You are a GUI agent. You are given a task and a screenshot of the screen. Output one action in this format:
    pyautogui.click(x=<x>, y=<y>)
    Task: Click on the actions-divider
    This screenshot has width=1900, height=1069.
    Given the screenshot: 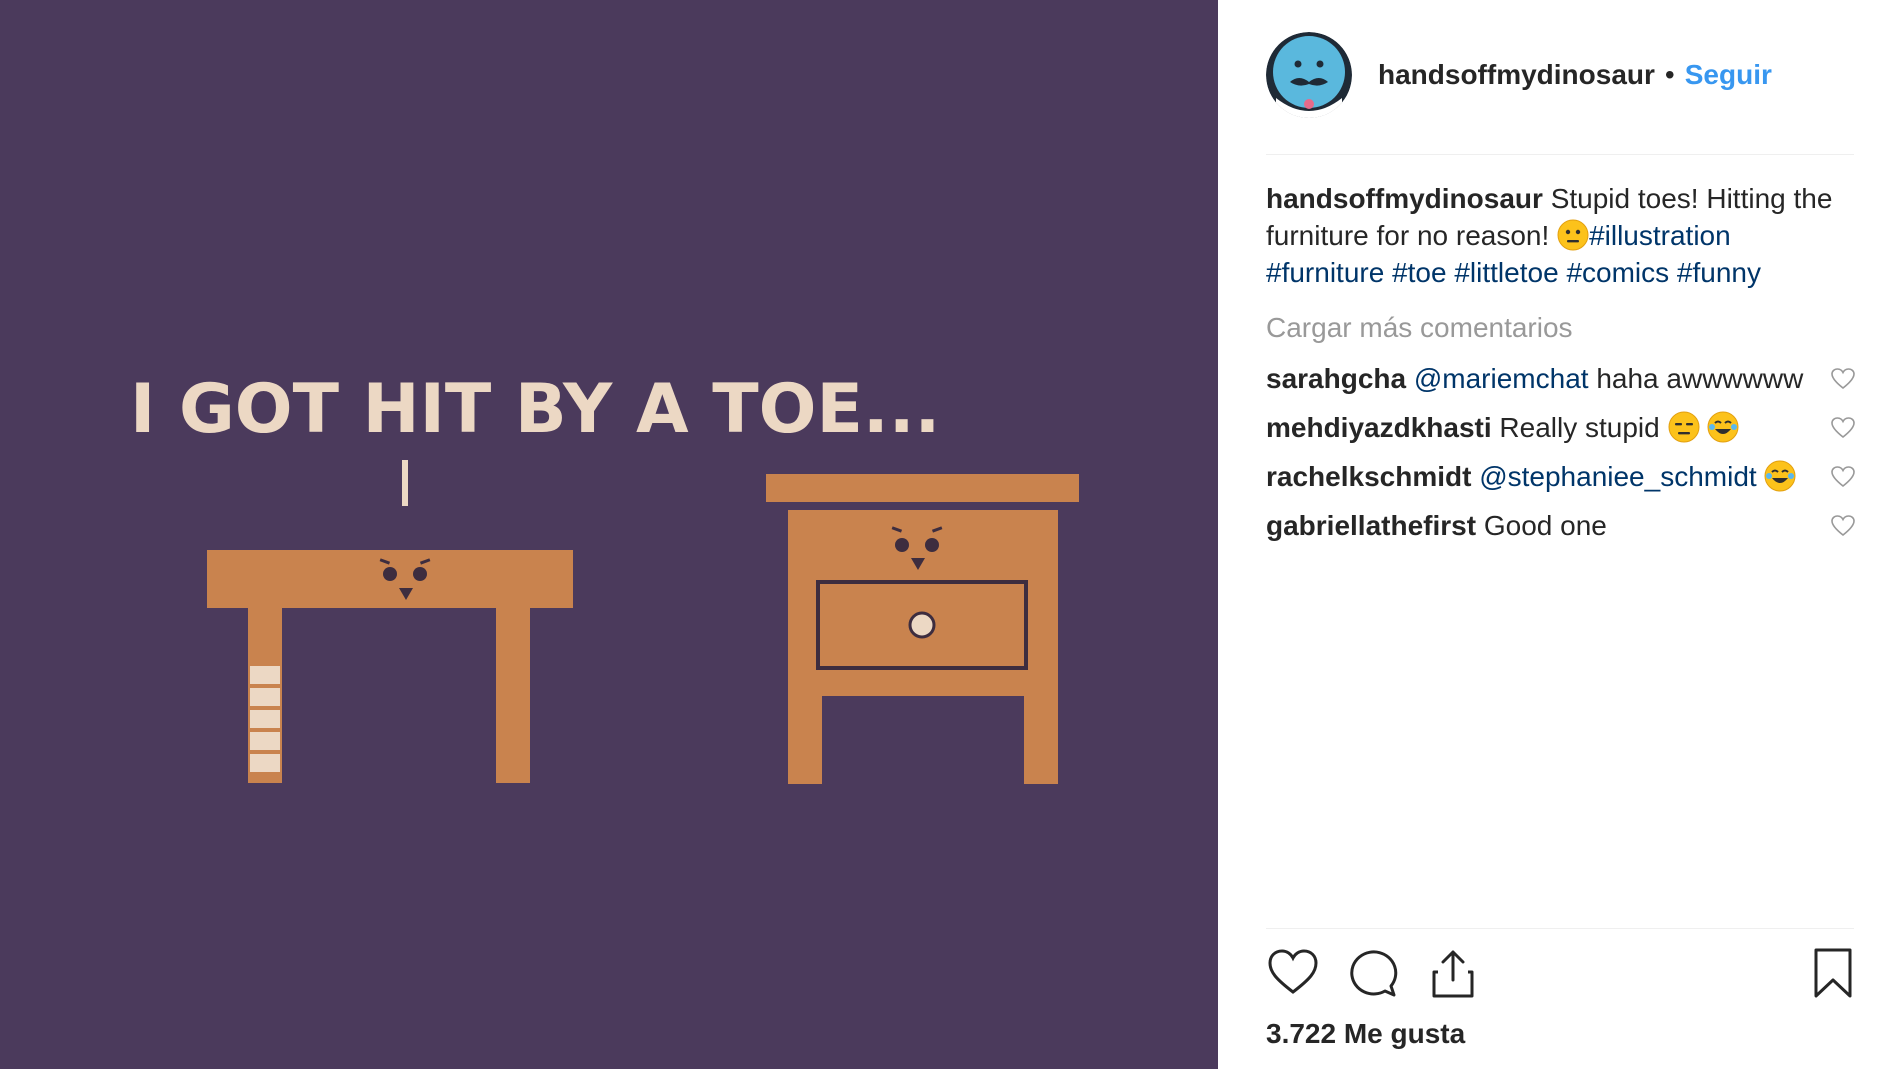 What is the action you would take?
    pyautogui.click(x=1560, y=928)
    